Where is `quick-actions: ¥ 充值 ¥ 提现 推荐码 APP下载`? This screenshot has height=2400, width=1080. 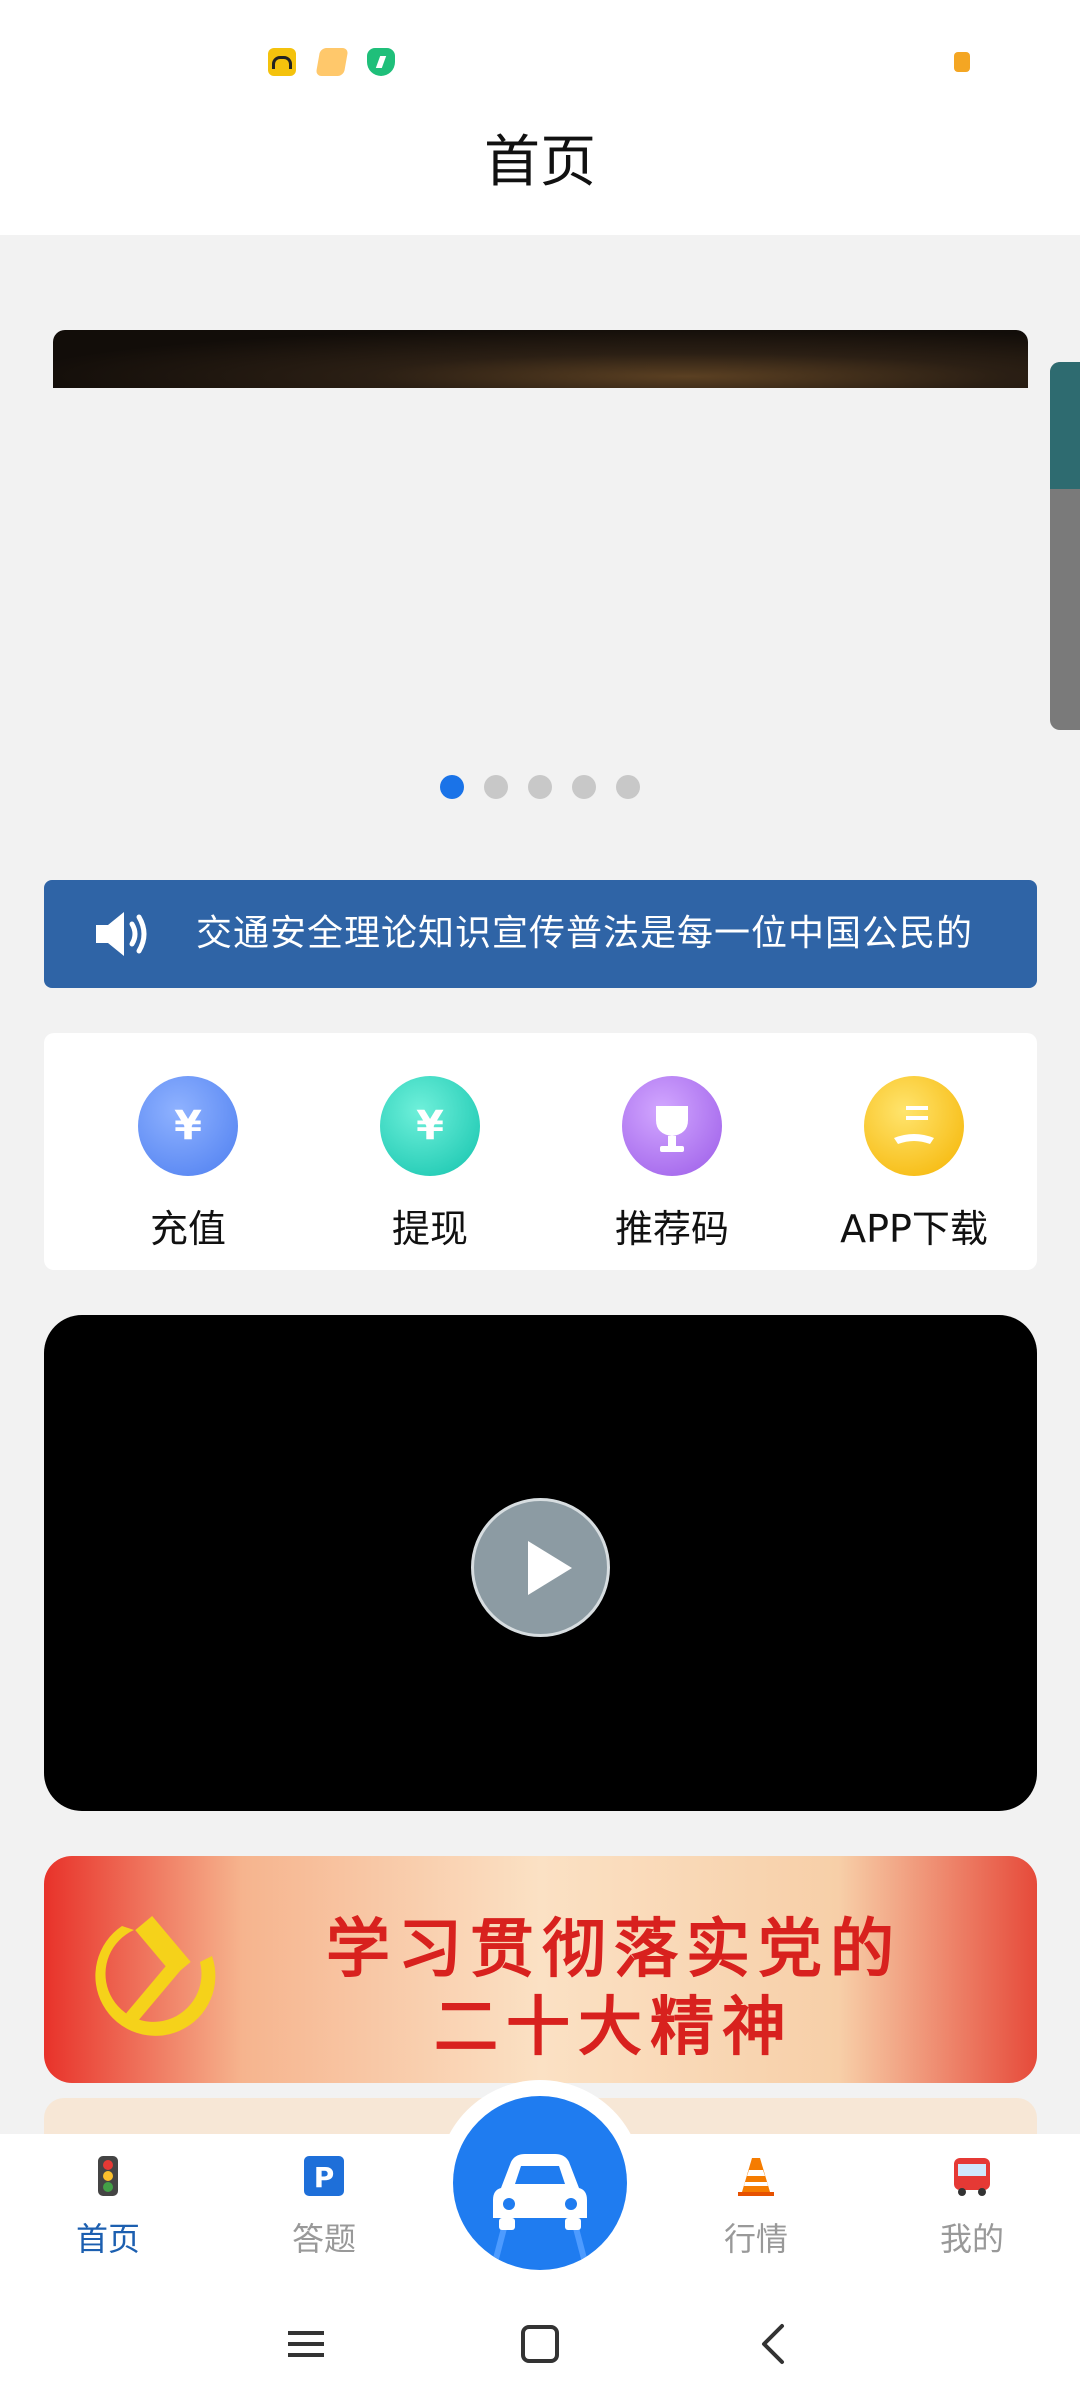 quick-actions: ¥ 充值 ¥ 提现 推荐码 APP下载 is located at coordinates (540, 1151).